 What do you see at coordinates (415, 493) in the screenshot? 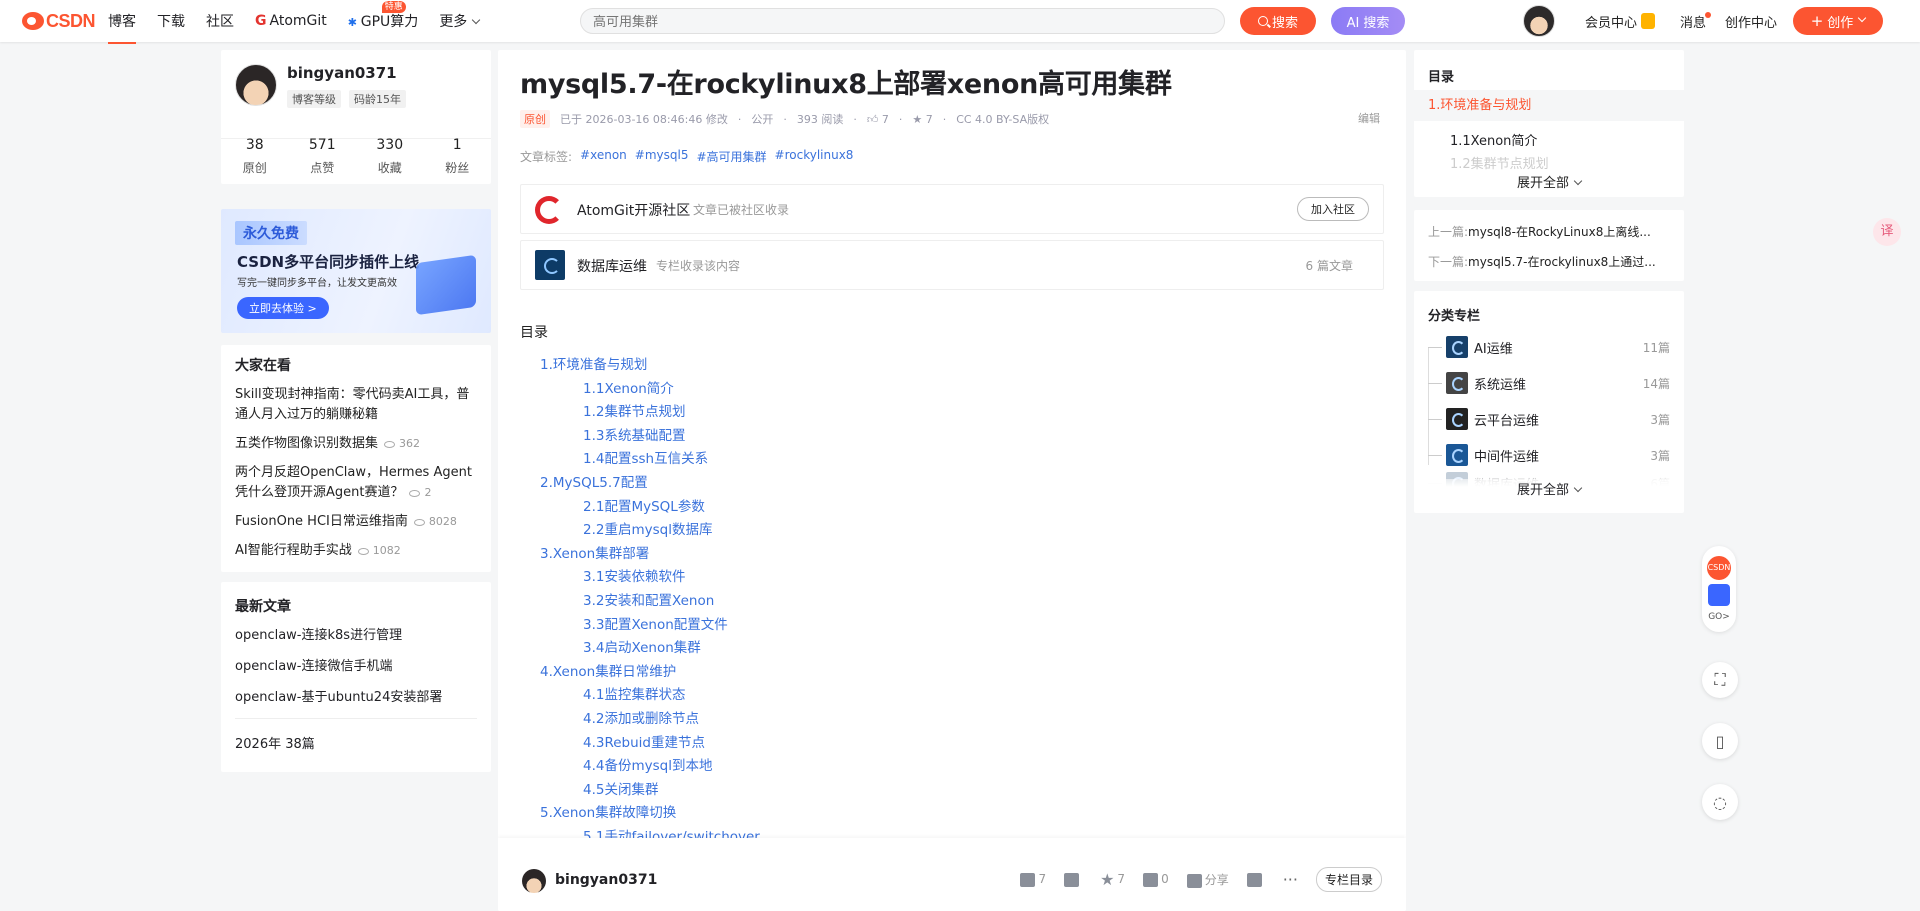
I see `eye-icon` at bounding box center [415, 493].